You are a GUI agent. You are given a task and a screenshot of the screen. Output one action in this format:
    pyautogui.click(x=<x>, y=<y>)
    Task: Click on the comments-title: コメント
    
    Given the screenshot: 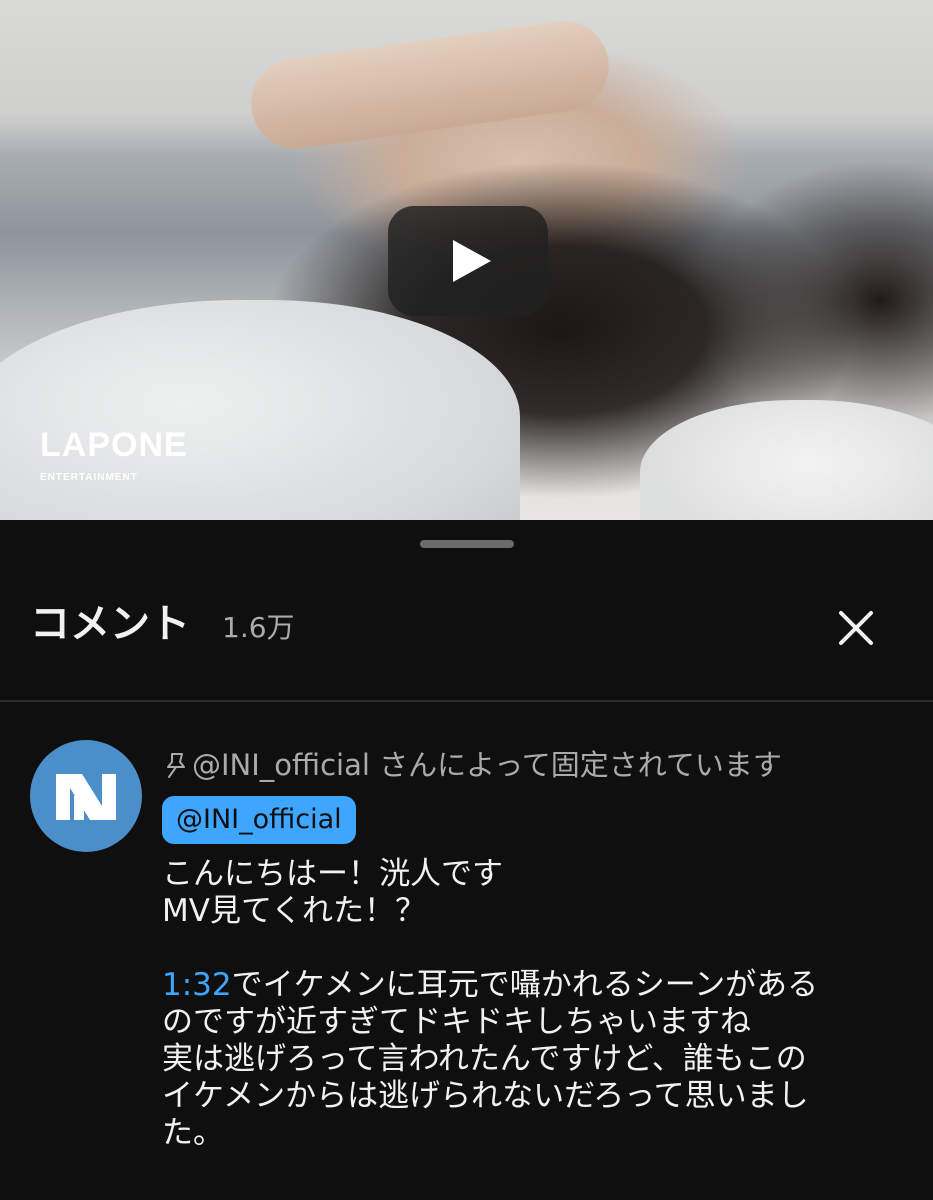 What is the action you would take?
    pyautogui.click(x=110, y=624)
    